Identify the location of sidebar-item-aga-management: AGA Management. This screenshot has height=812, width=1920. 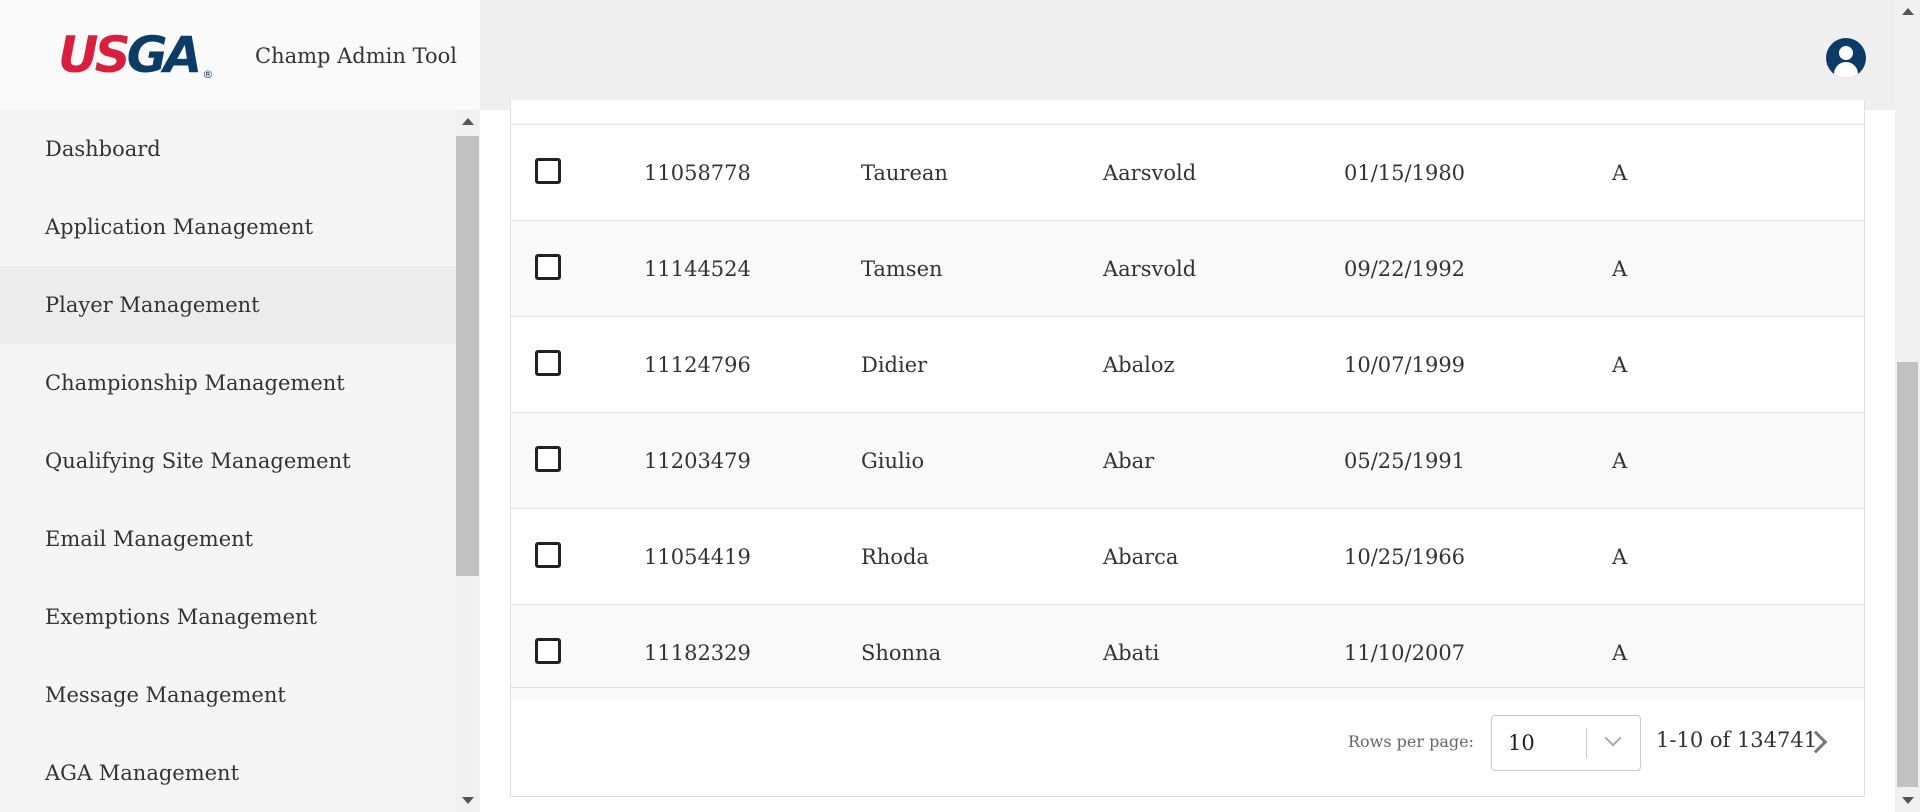
(228, 773).